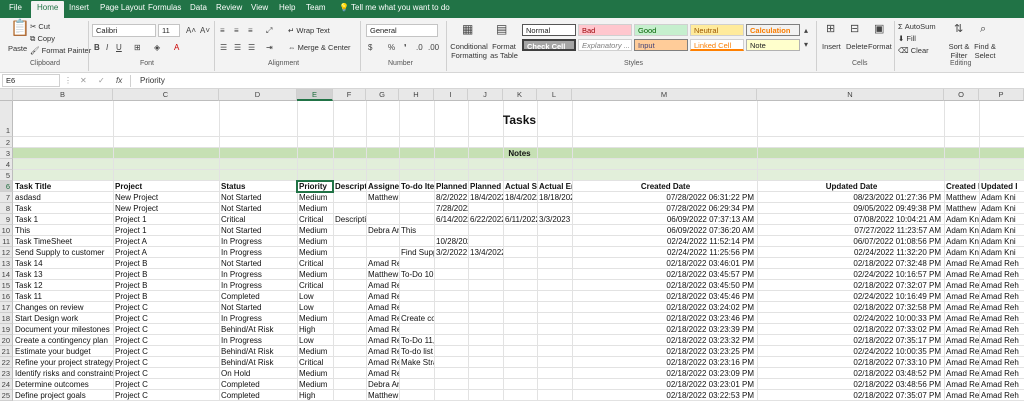 The image size is (1024, 403). What do you see at coordinates (554, 95) in the screenshot?
I see `column-header-L: L` at bounding box center [554, 95].